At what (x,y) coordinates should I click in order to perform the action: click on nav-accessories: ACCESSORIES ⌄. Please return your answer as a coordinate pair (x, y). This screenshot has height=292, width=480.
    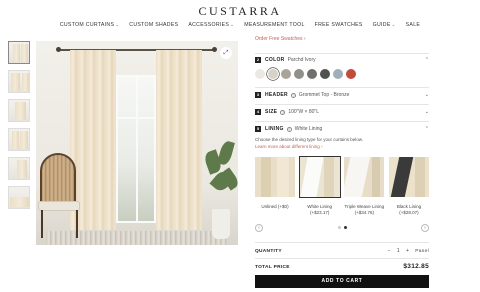
    Looking at the image, I should click on (211, 25).